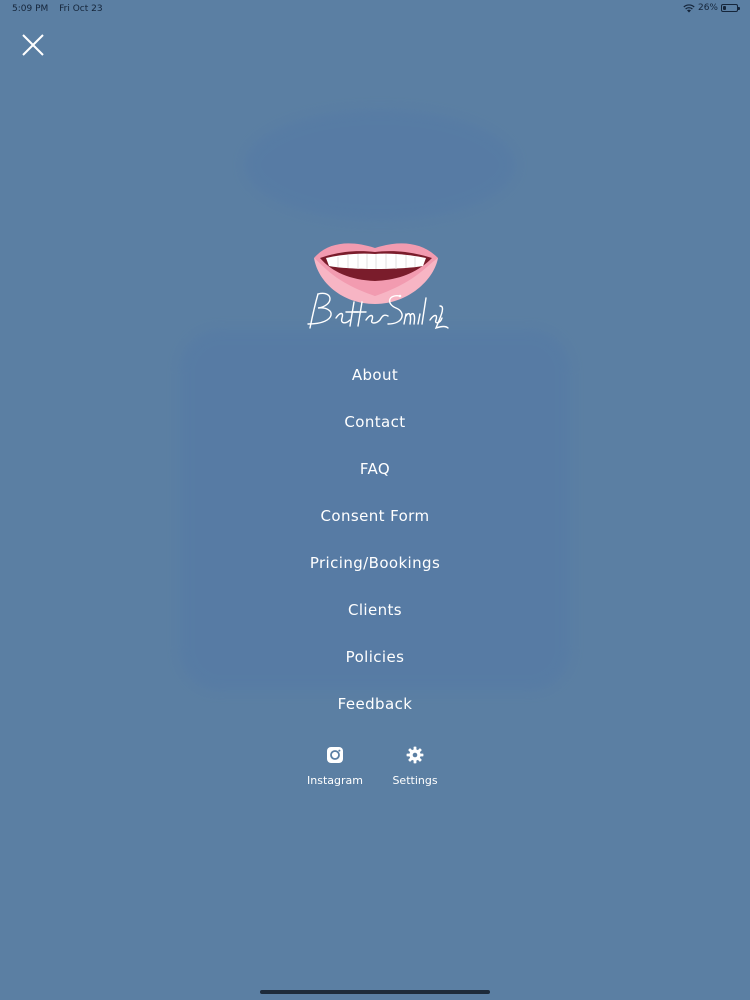  What do you see at coordinates (375, 616) in the screenshot?
I see `menu-item-clients: Clients` at bounding box center [375, 616].